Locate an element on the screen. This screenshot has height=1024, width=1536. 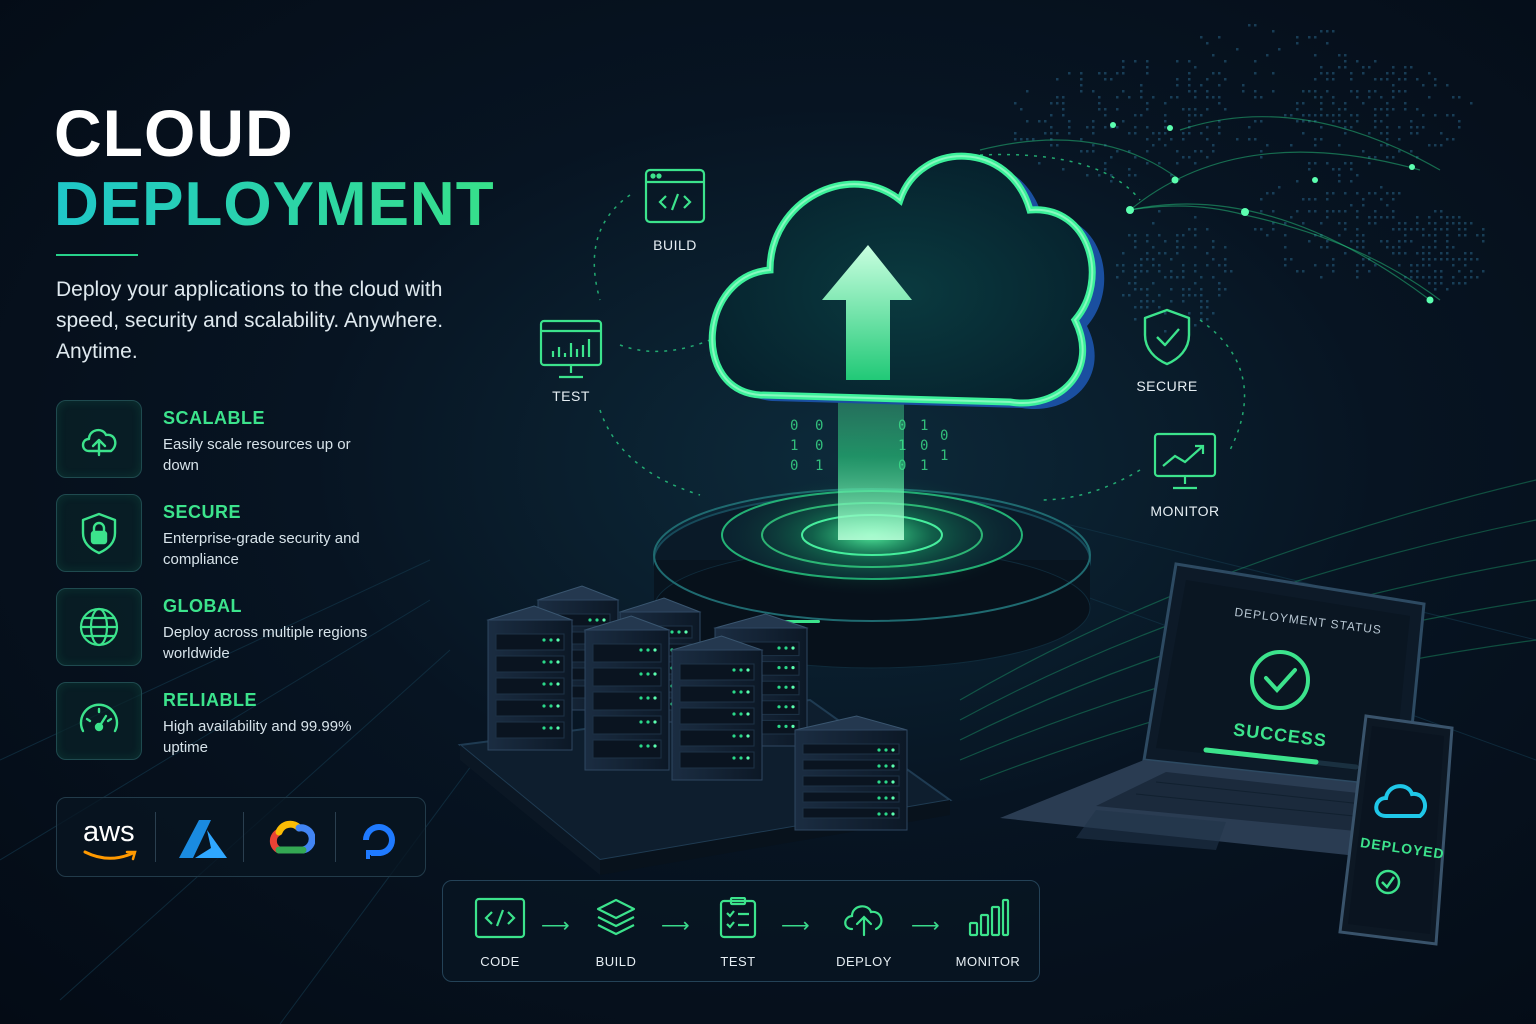
bar-chart-icon is located at coordinates (989, 917).